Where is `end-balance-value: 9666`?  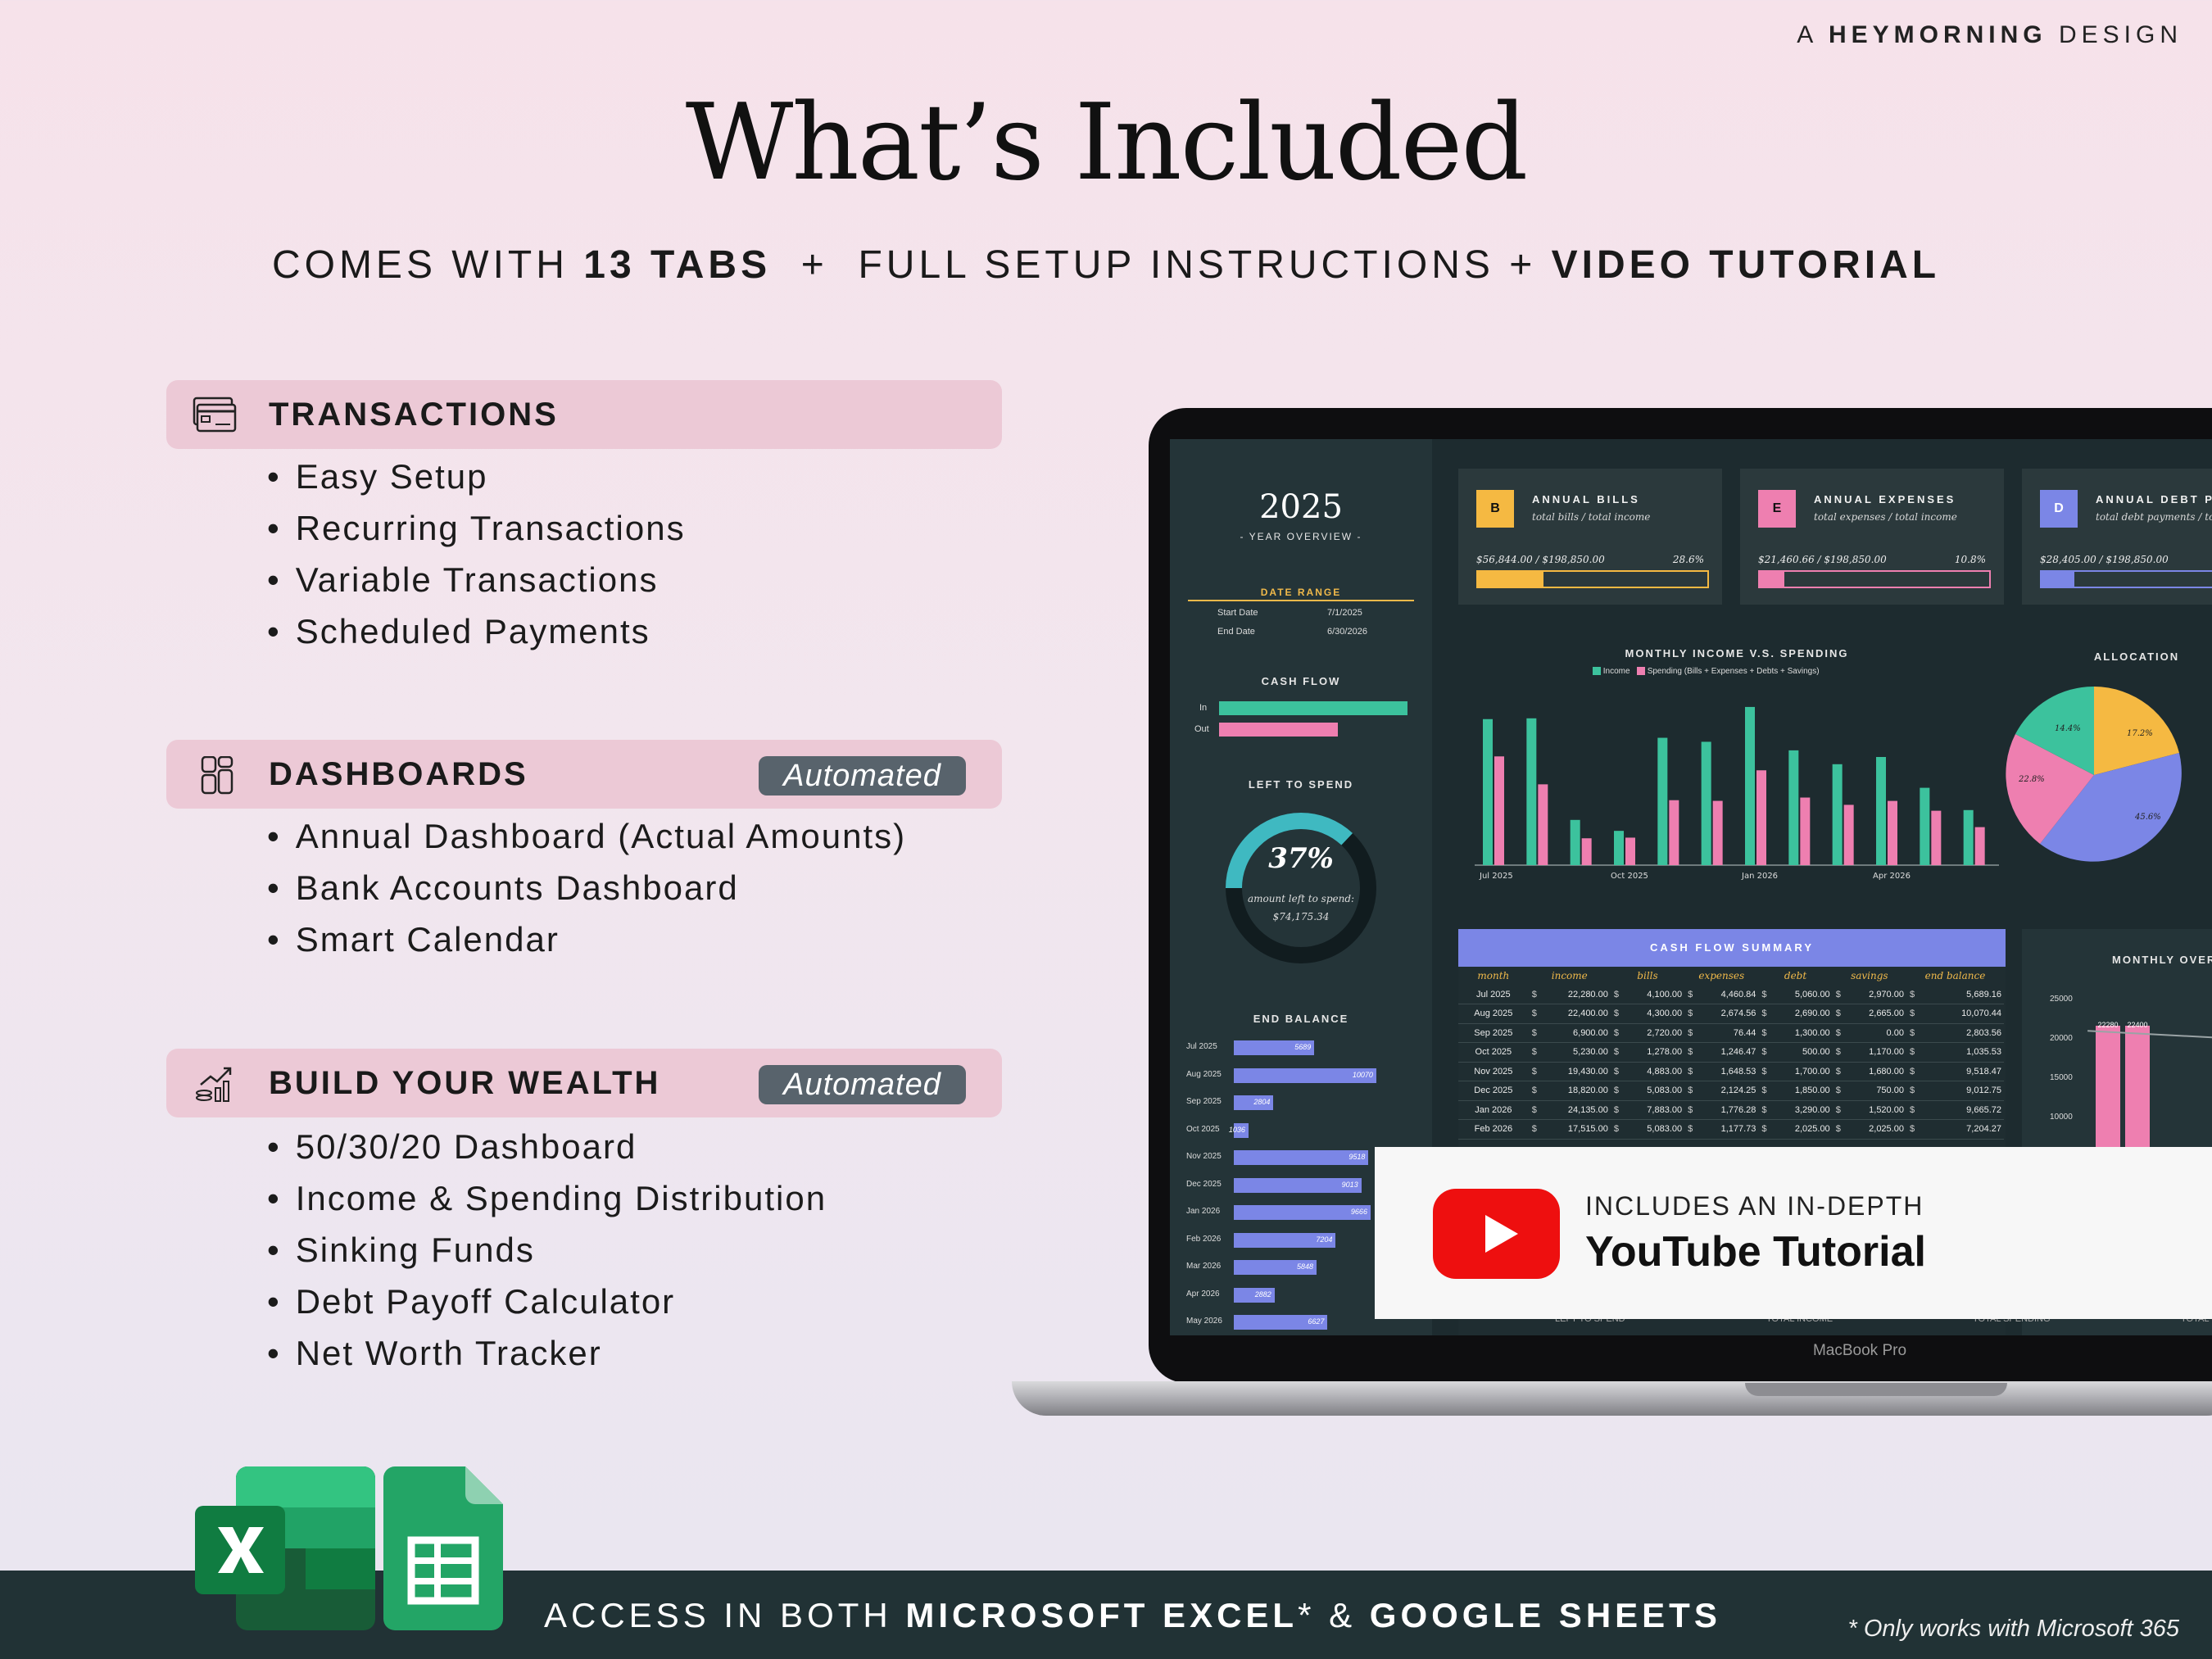
end-balance-value: 9666 is located at coordinates (1358, 1212).